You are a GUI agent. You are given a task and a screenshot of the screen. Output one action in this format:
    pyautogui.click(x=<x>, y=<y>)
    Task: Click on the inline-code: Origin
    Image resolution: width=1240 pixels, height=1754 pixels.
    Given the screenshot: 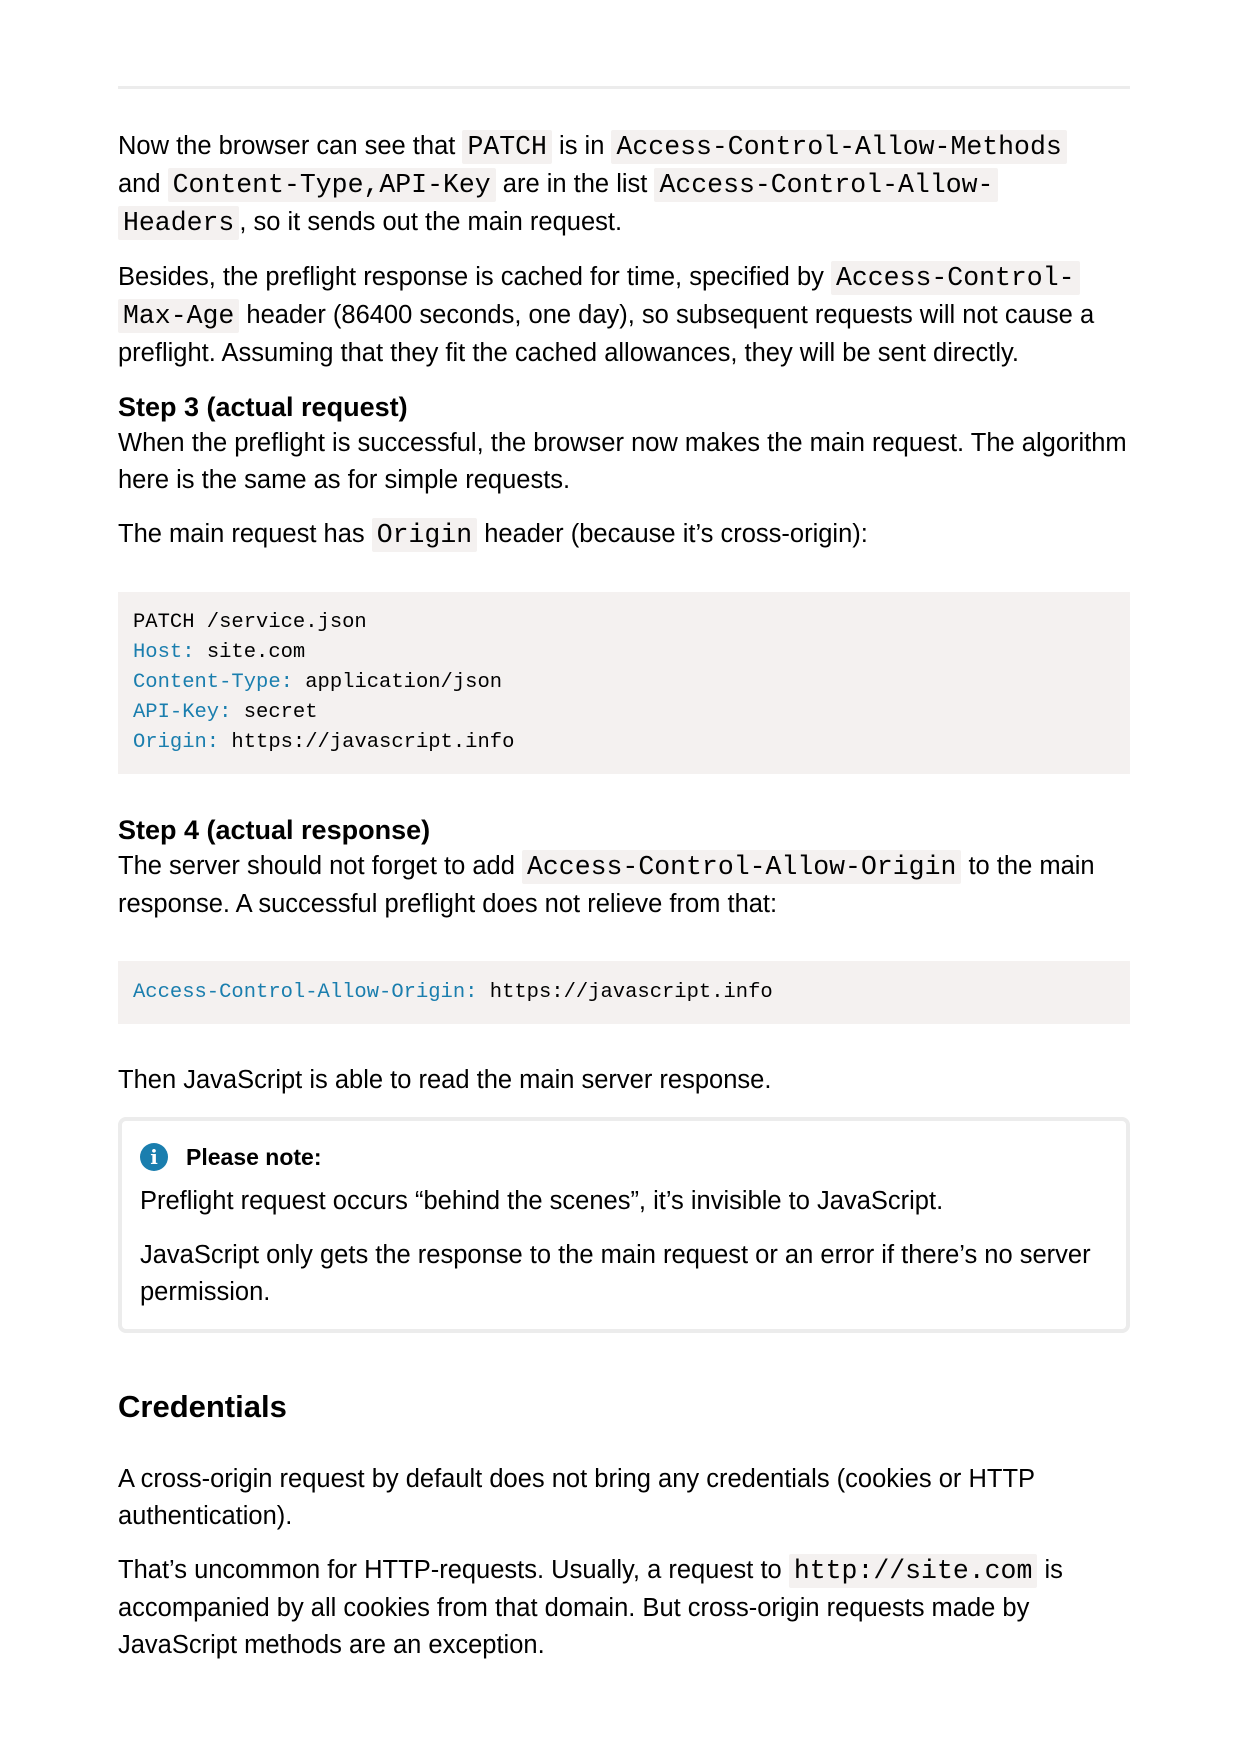 What is the action you would take?
    pyautogui.click(x=424, y=535)
    